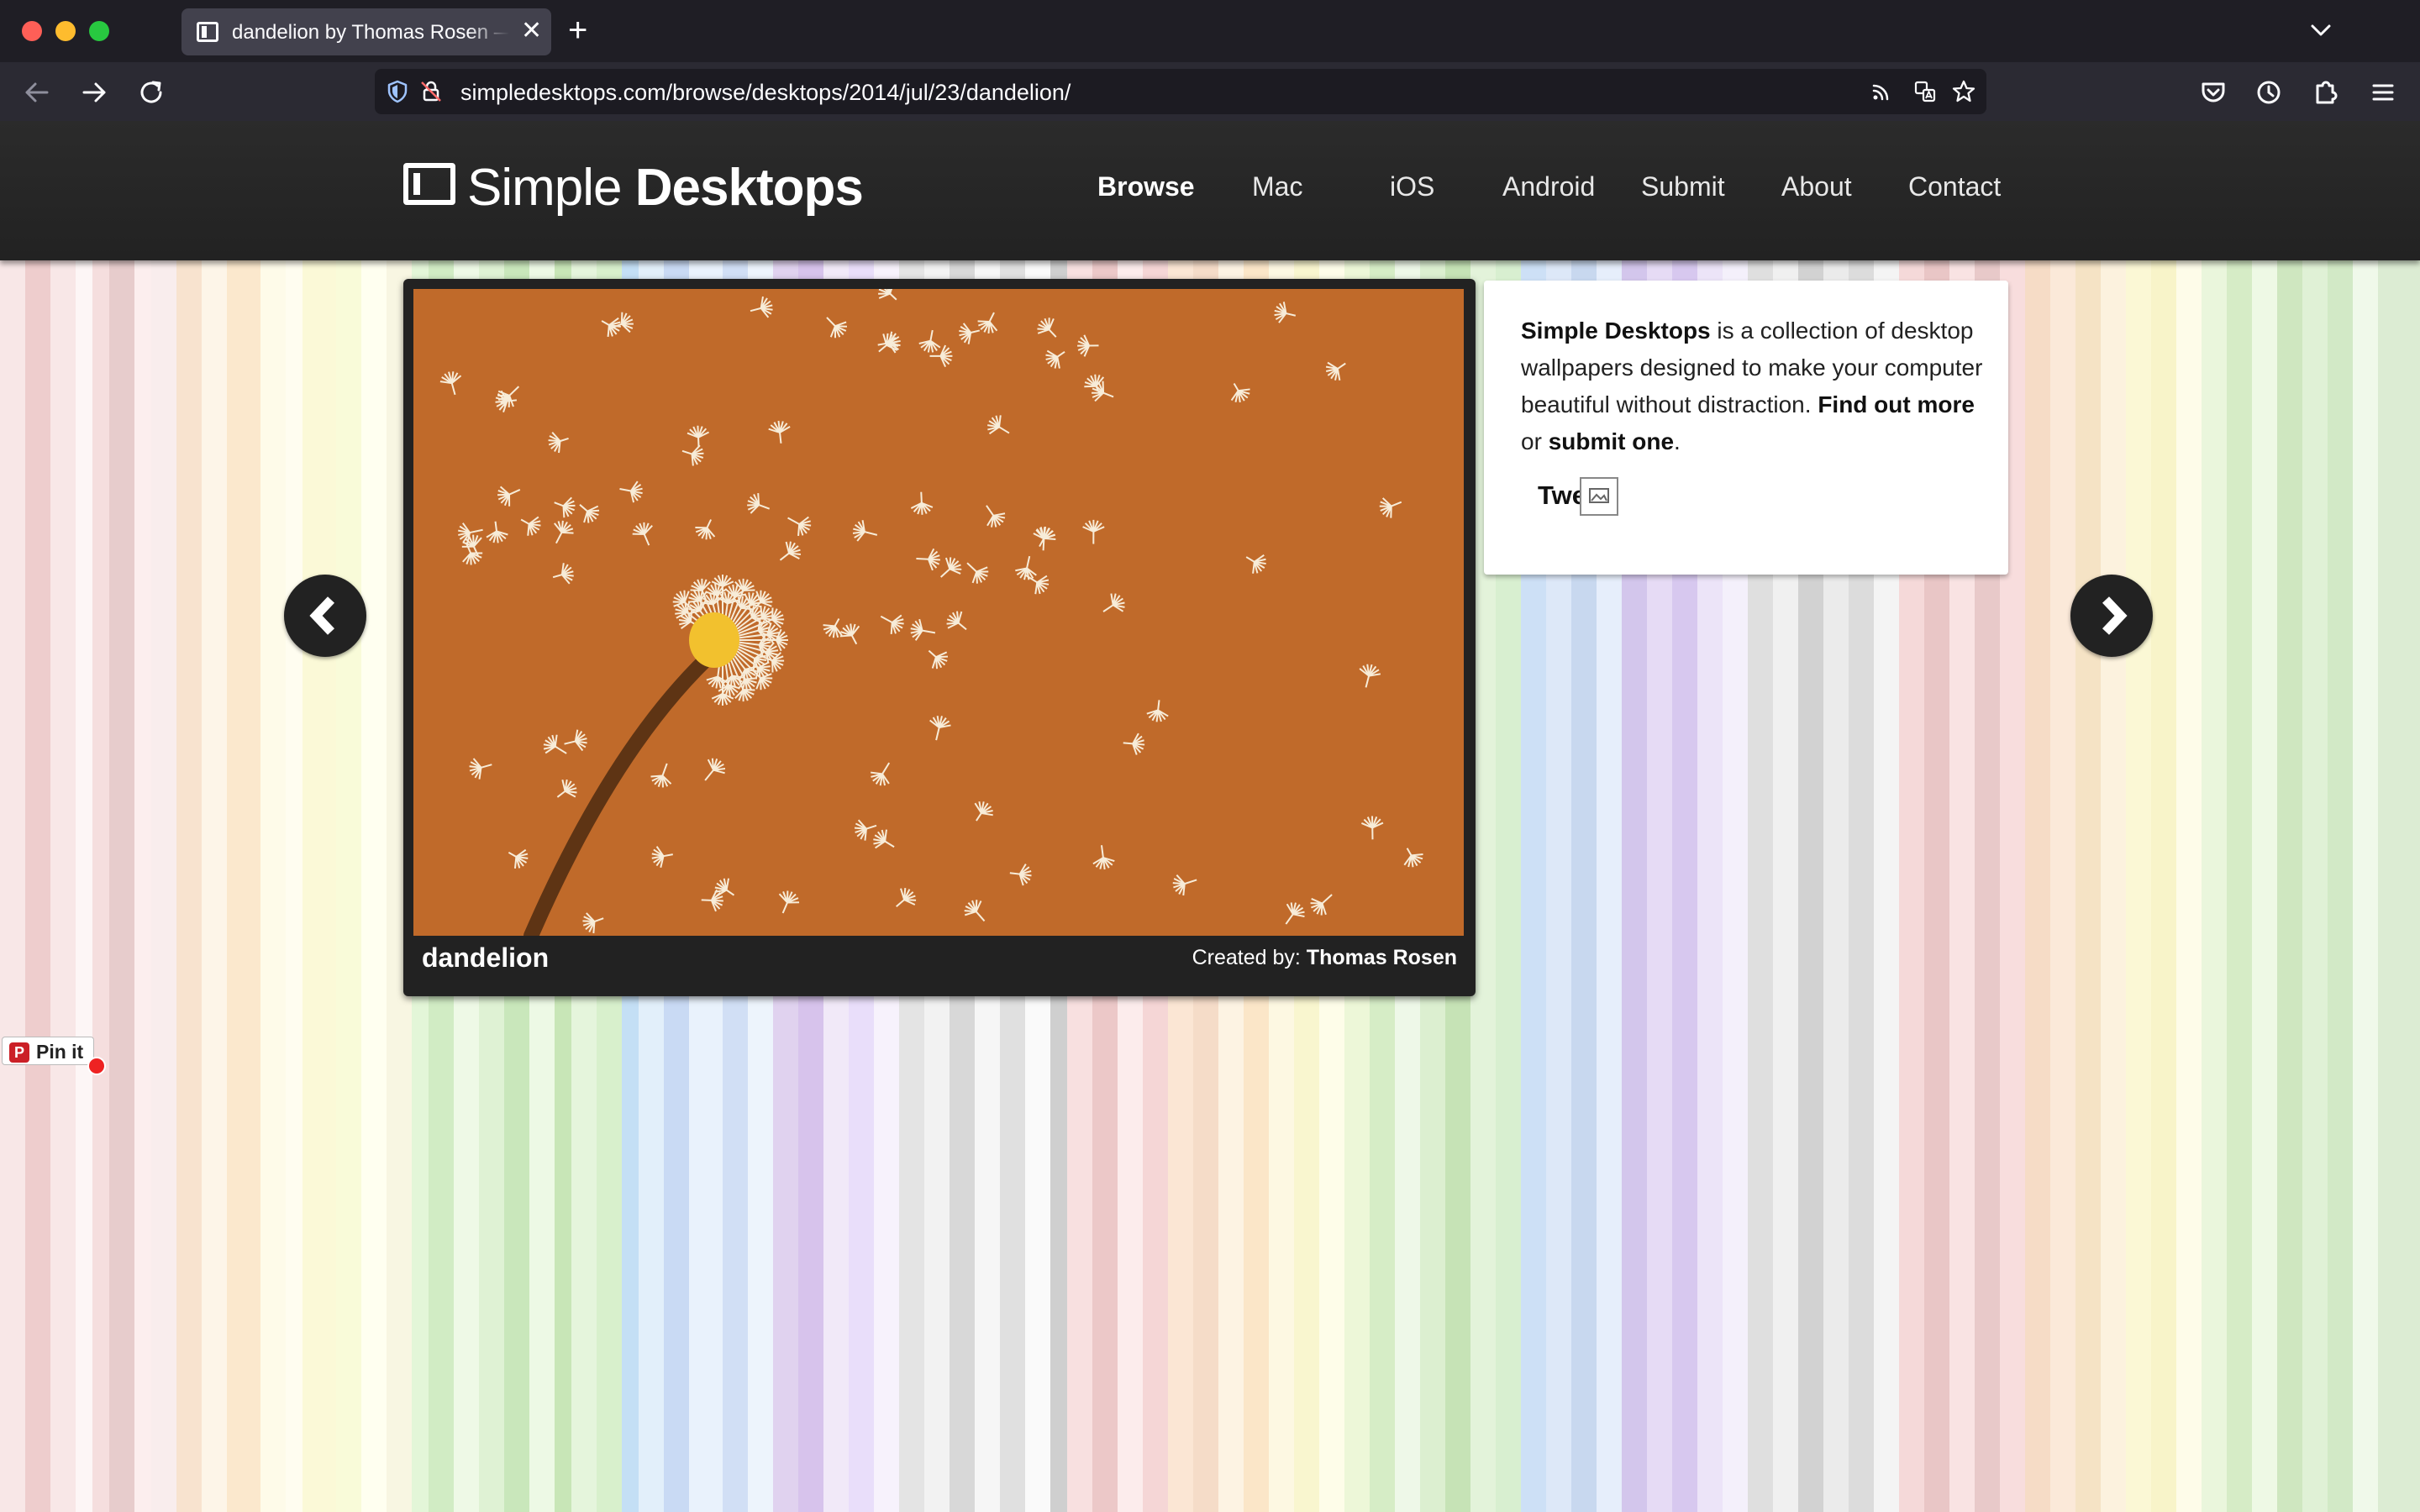 Image resolution: width=2420 pixels, height=1512 pixels. I want to click on nav-submit: Submit, so click(1683, 186).